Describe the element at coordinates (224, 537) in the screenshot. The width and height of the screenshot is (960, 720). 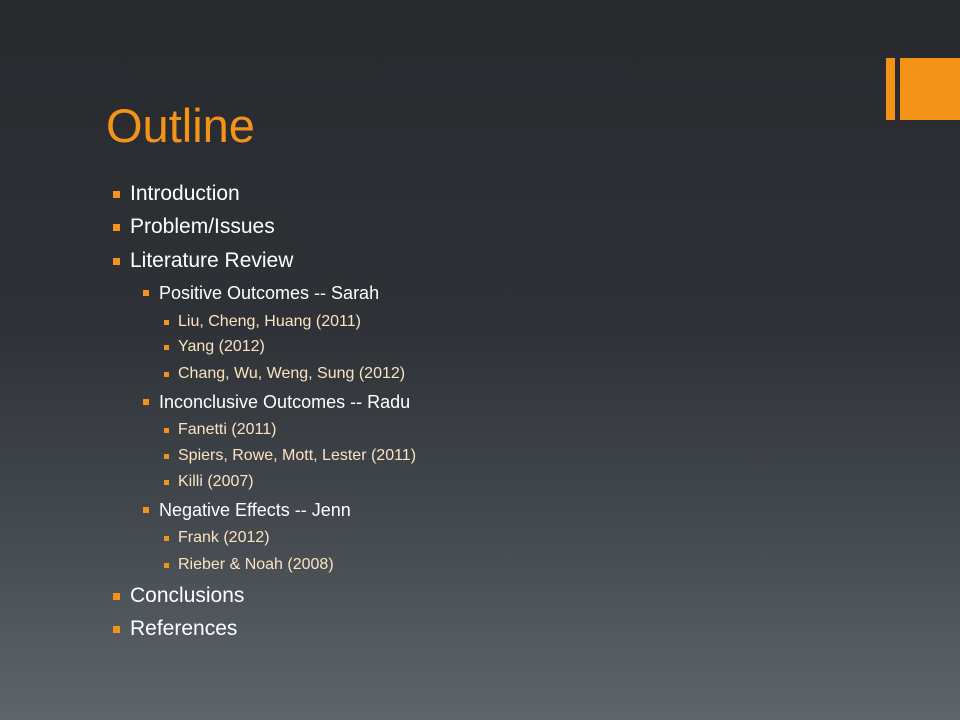
I see `outline-item-label: Frank (2012)` at that location.